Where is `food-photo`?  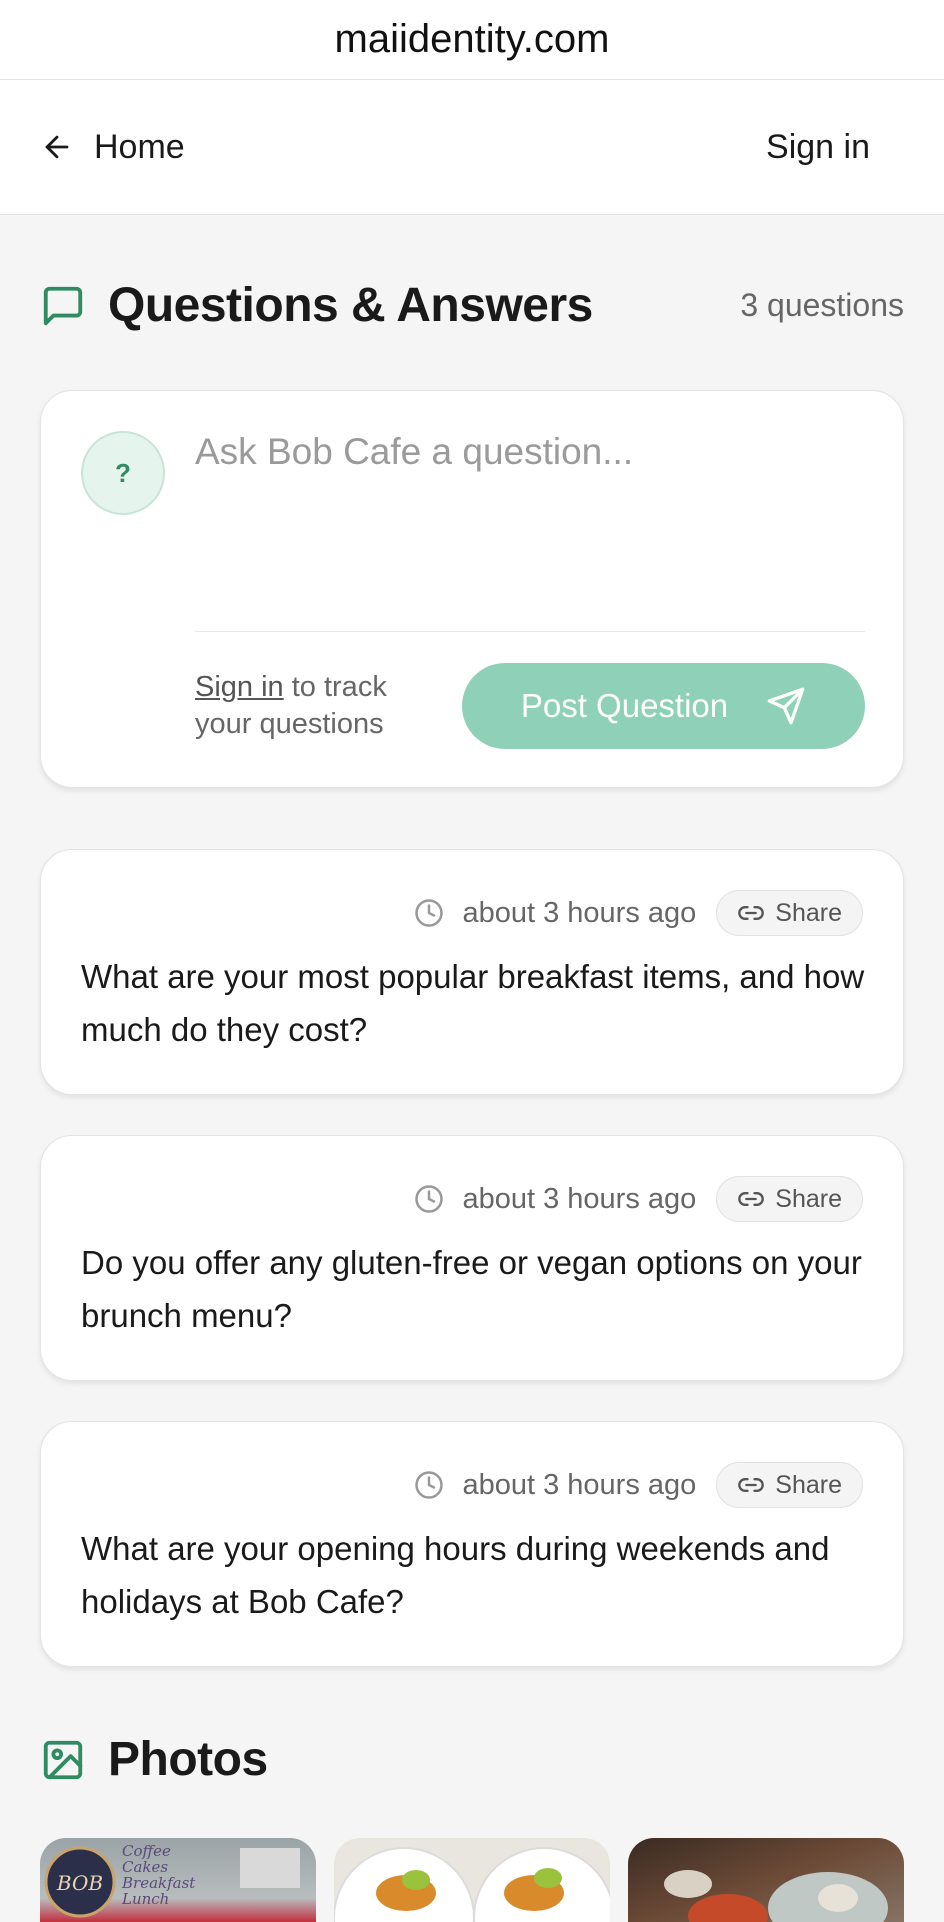
food-photo is located at coordinates (472, 1884).